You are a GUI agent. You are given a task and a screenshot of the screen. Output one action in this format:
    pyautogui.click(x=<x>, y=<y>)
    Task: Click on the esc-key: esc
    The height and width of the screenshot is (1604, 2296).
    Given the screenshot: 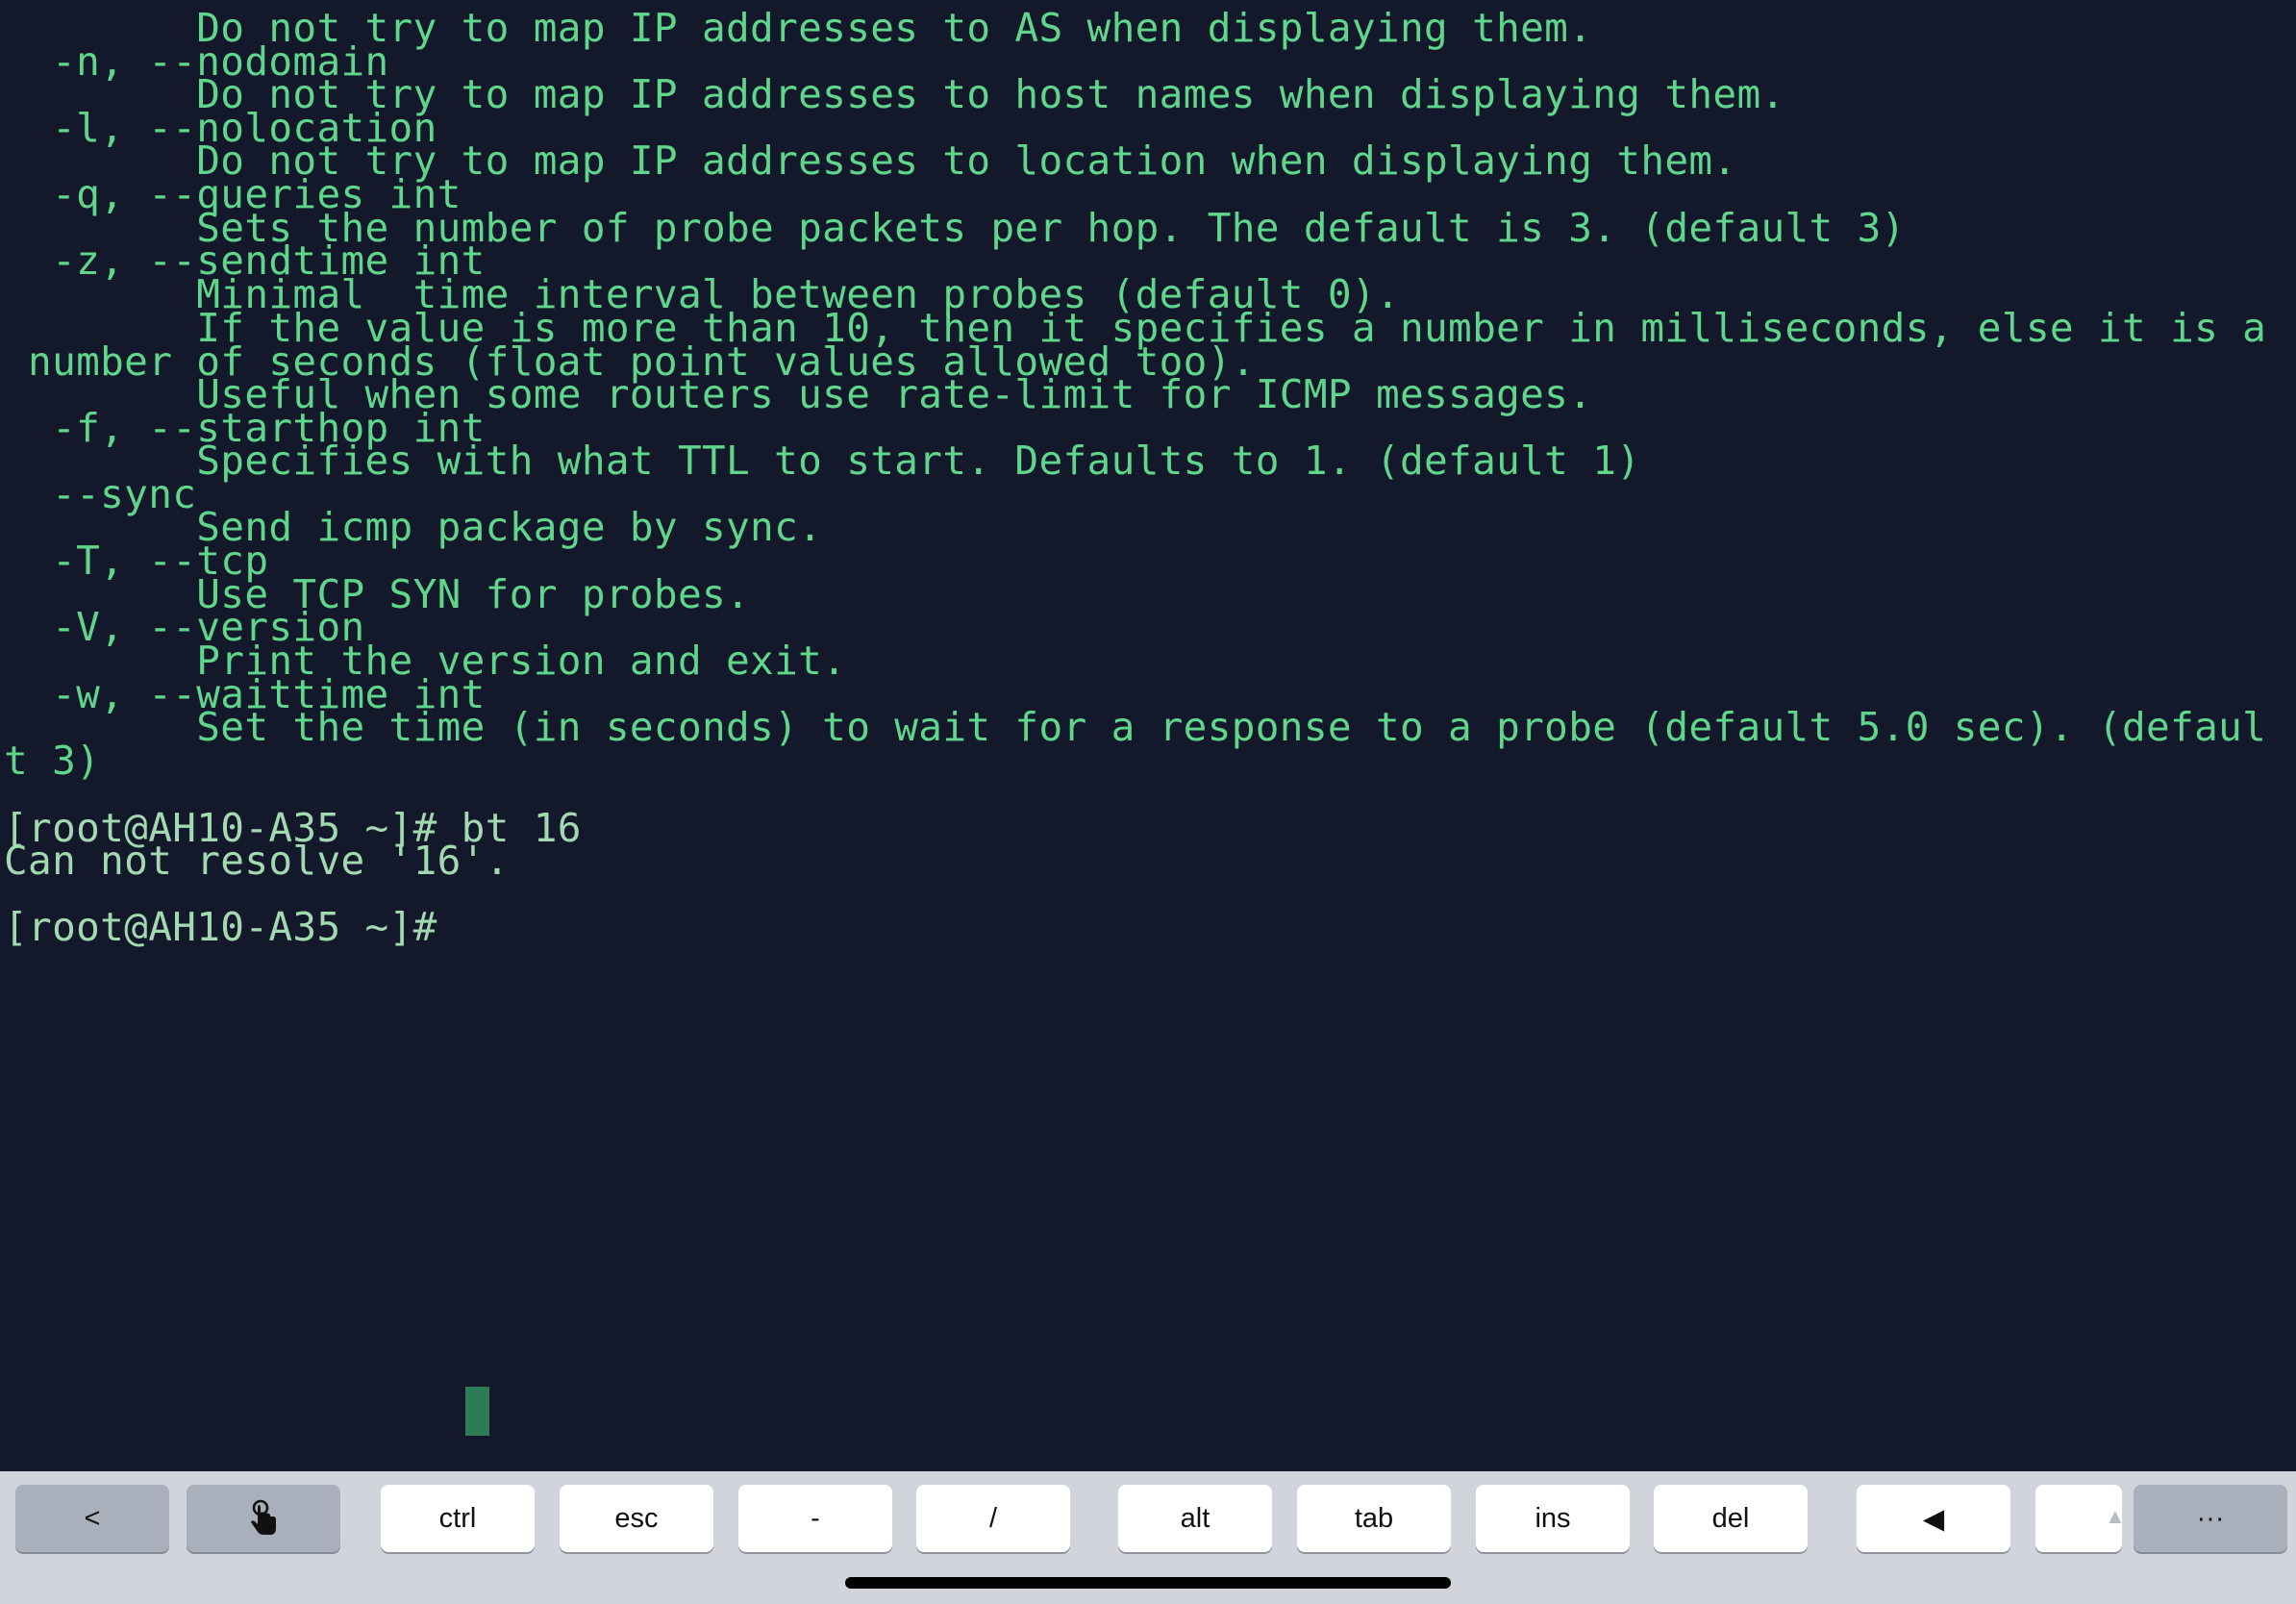 What is the action you would take?
    pyautogui.click(x=636, y=1518)
    